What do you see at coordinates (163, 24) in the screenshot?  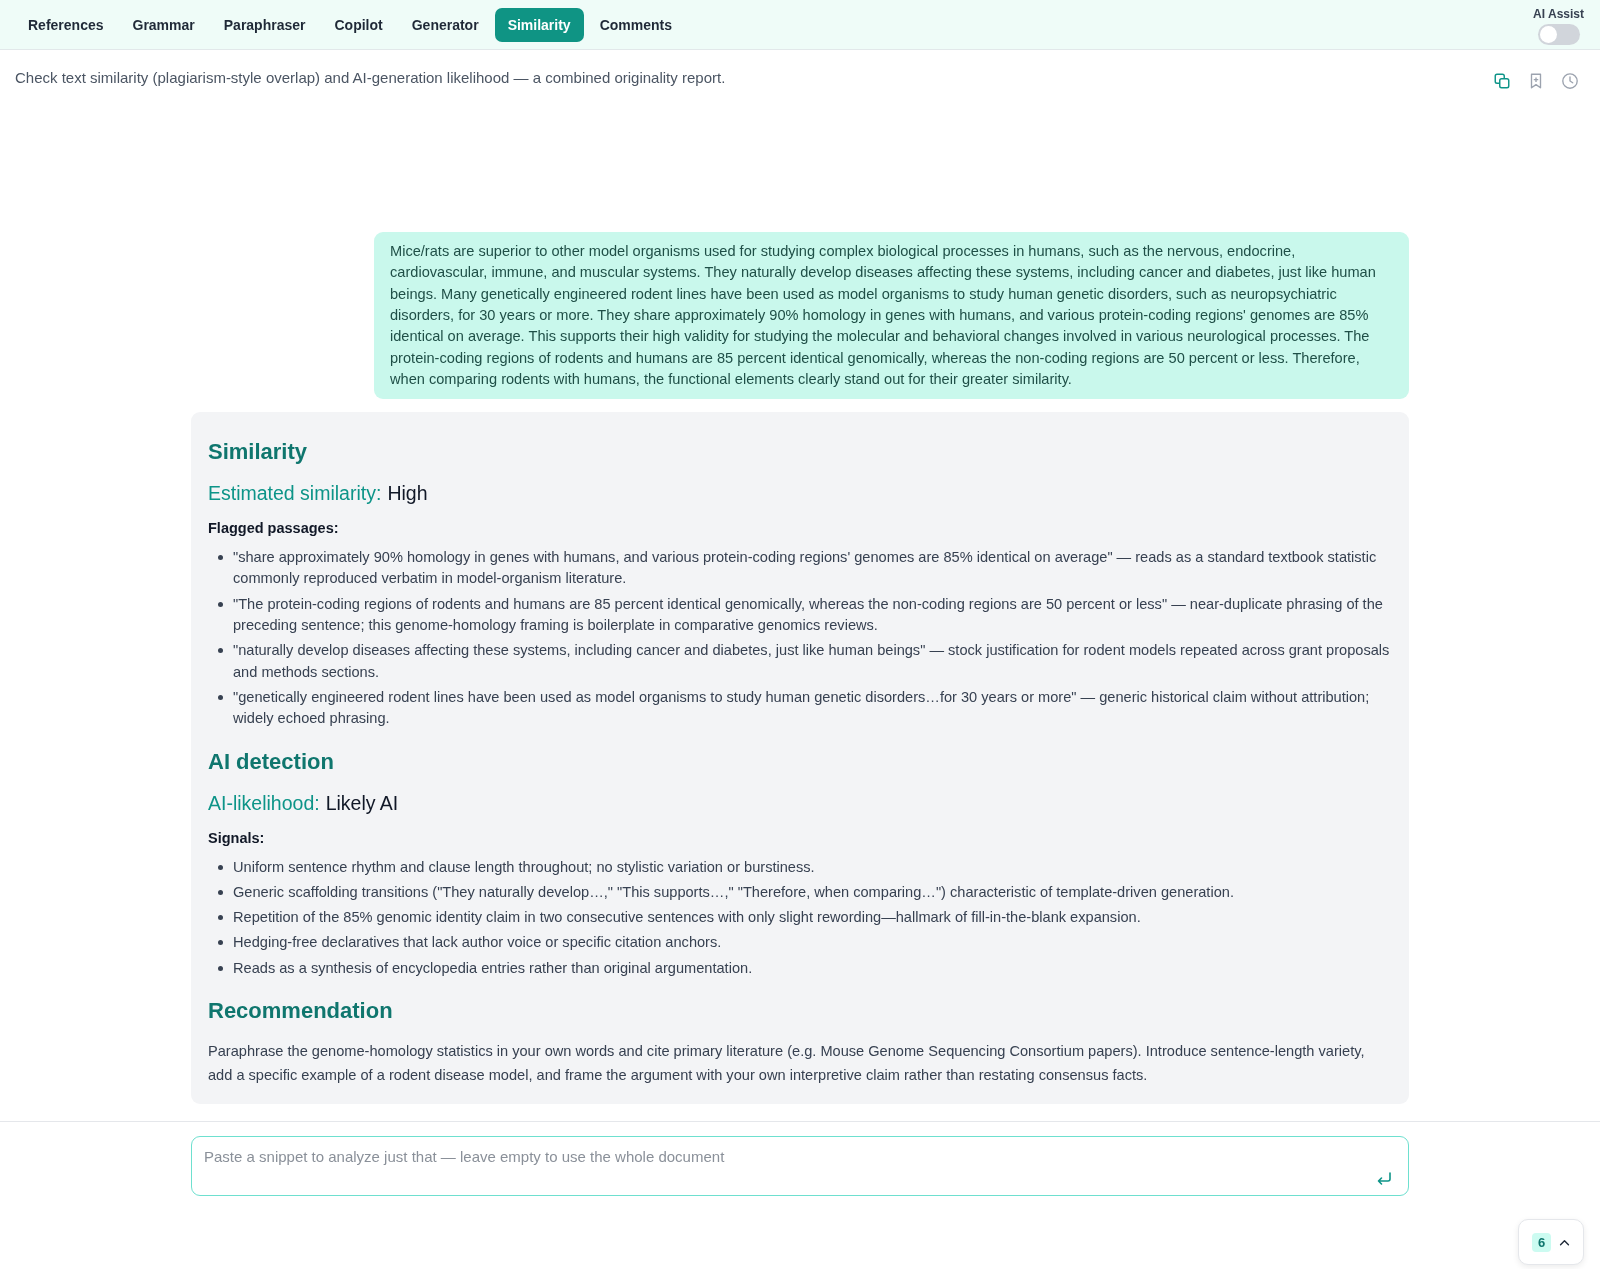 I see `nav-tab: Grammar` at bounding box center [163, 24].